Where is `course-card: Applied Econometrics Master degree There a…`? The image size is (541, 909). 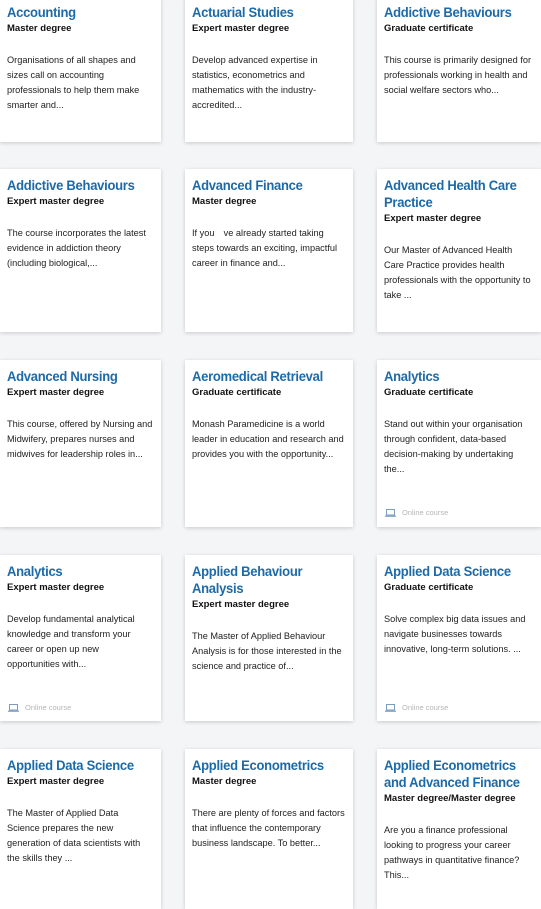 course-card: Applied Econometrics Master degree There a… is located at coordinates (269, 829).